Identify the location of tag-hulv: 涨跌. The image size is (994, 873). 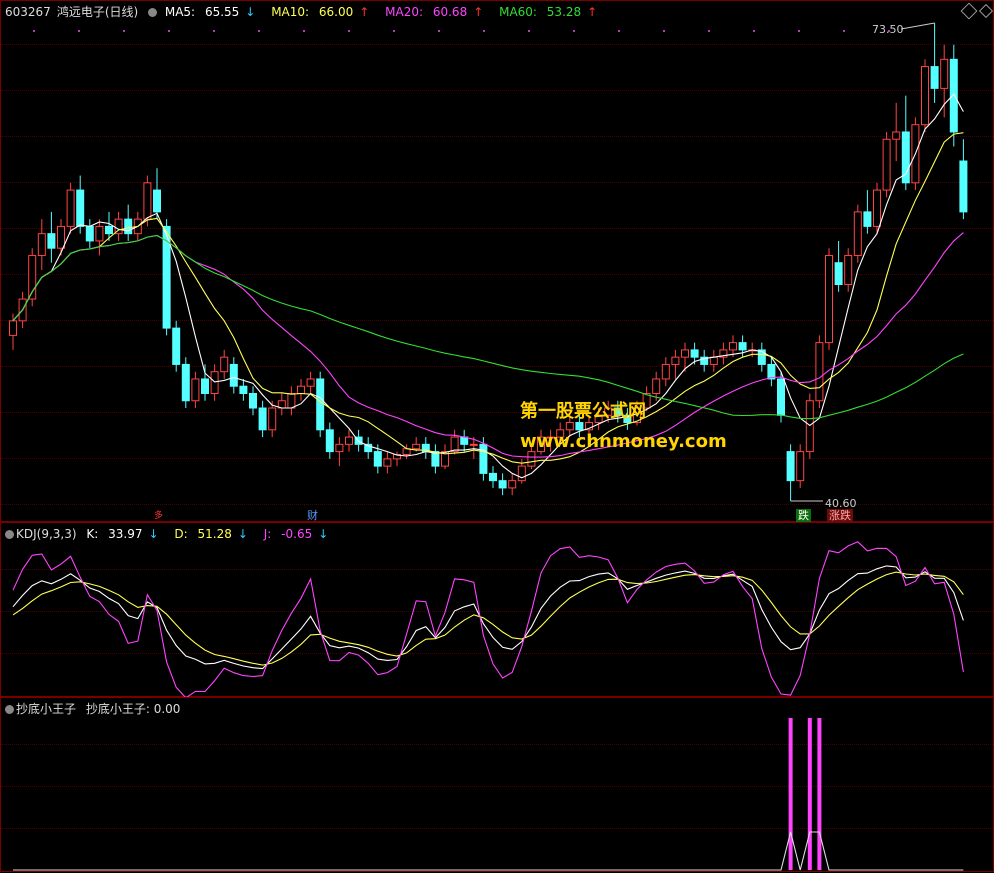
(840, 515).